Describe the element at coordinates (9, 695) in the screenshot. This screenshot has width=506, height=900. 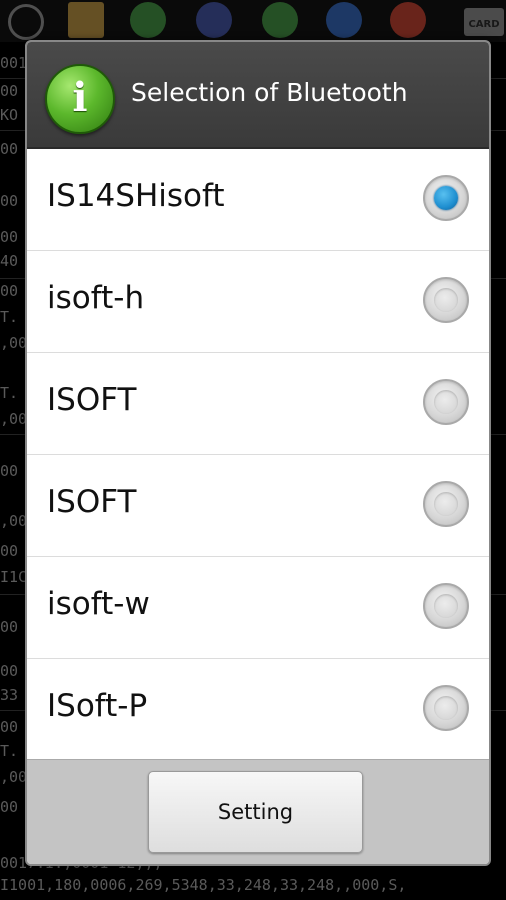
I see `log-line: 33` at that location.